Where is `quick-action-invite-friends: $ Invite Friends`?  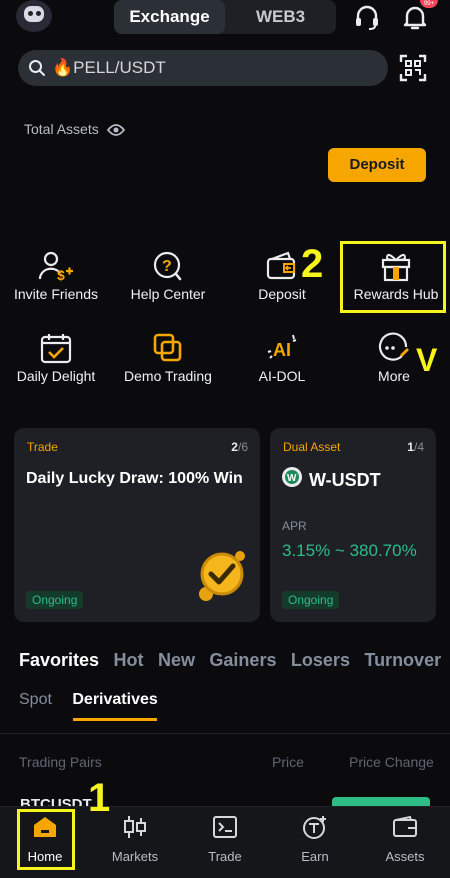 quick-action-invite-friends: $ Invite Friends is located at coordinates (56, 276).